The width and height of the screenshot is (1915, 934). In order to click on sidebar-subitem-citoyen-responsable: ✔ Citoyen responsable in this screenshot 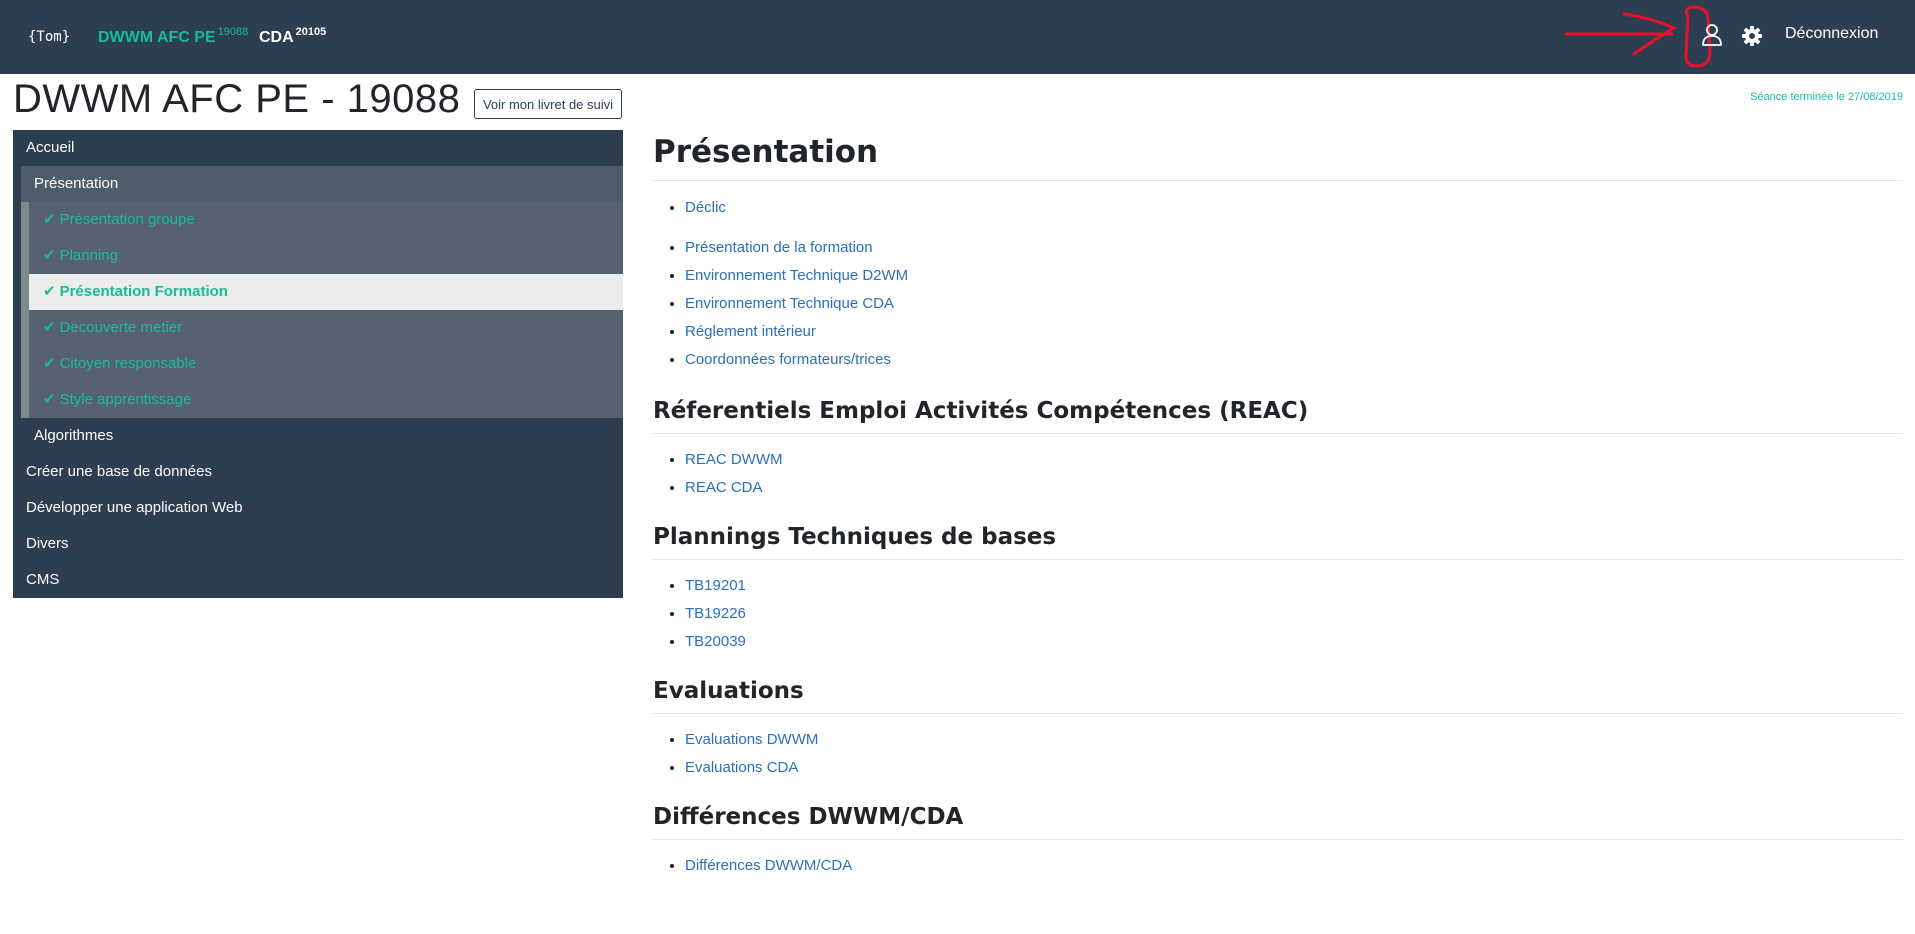, I will do `click(318, 364)`.